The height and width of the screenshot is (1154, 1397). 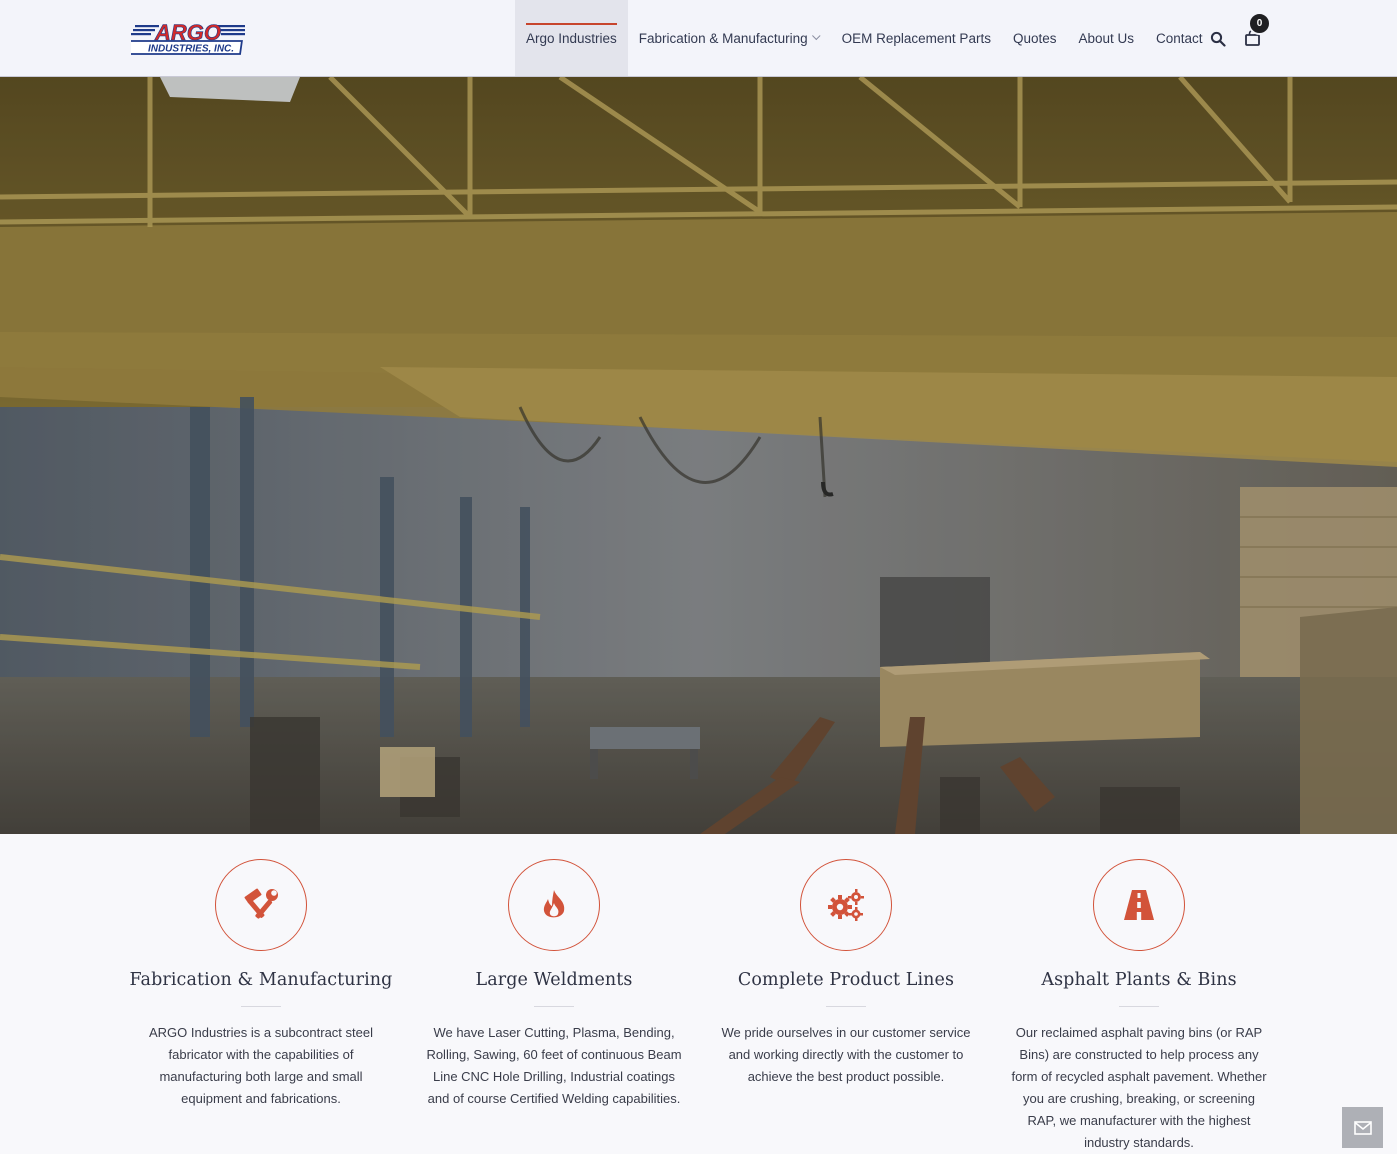 I want to click on nav-item-quotes: Quotes, so click(x=1035, y=38).